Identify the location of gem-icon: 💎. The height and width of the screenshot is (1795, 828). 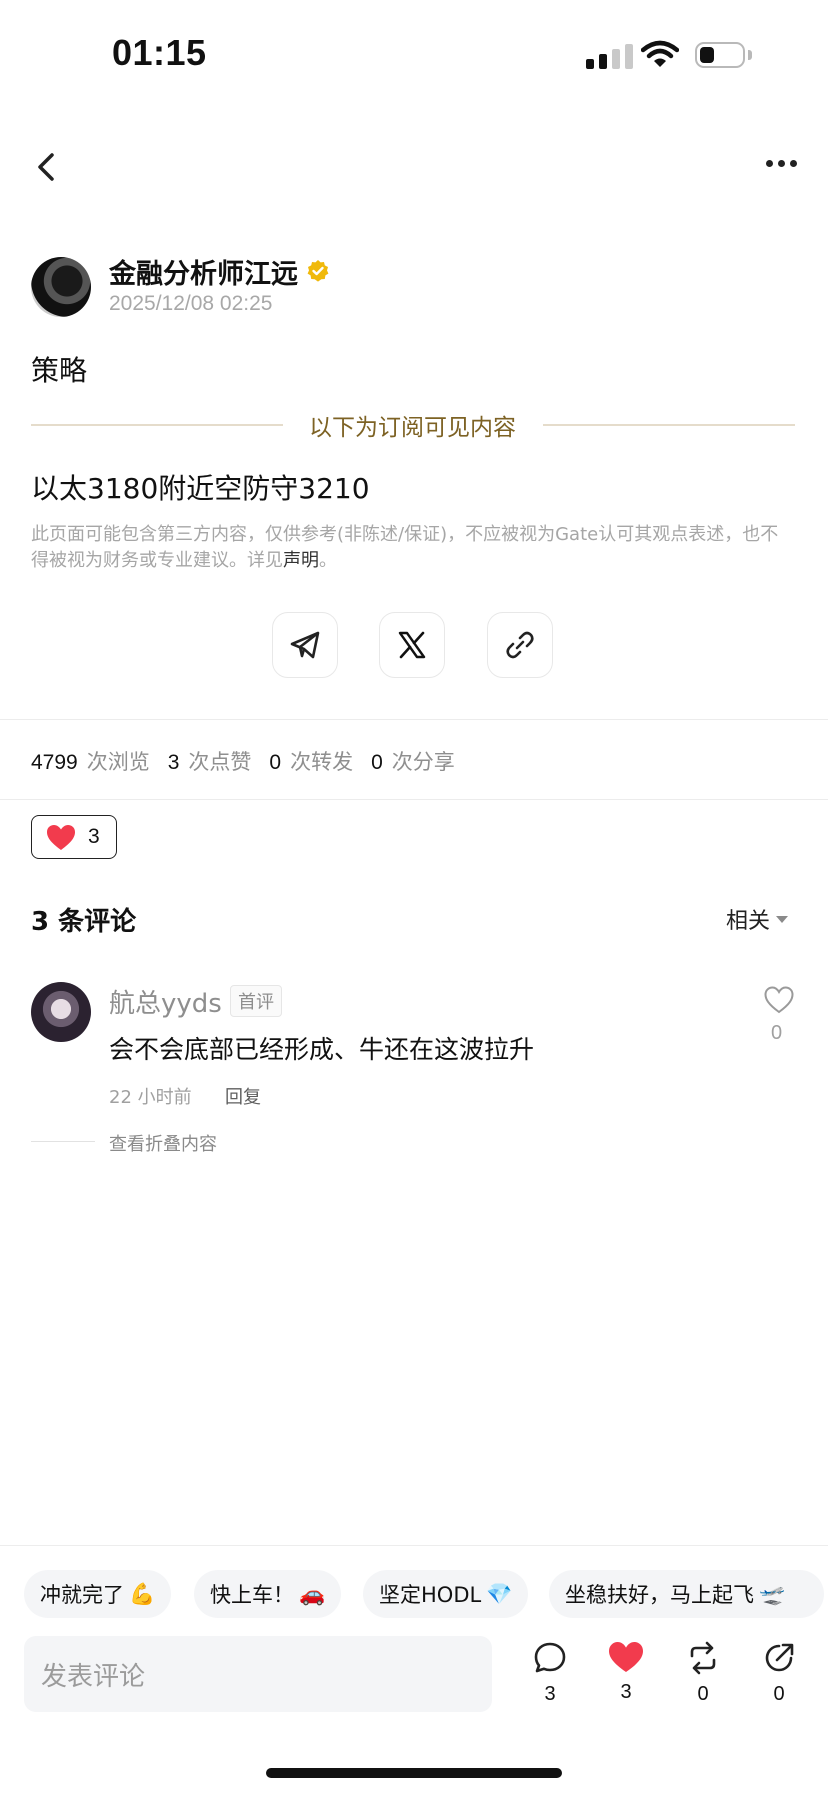
(499, 1593).